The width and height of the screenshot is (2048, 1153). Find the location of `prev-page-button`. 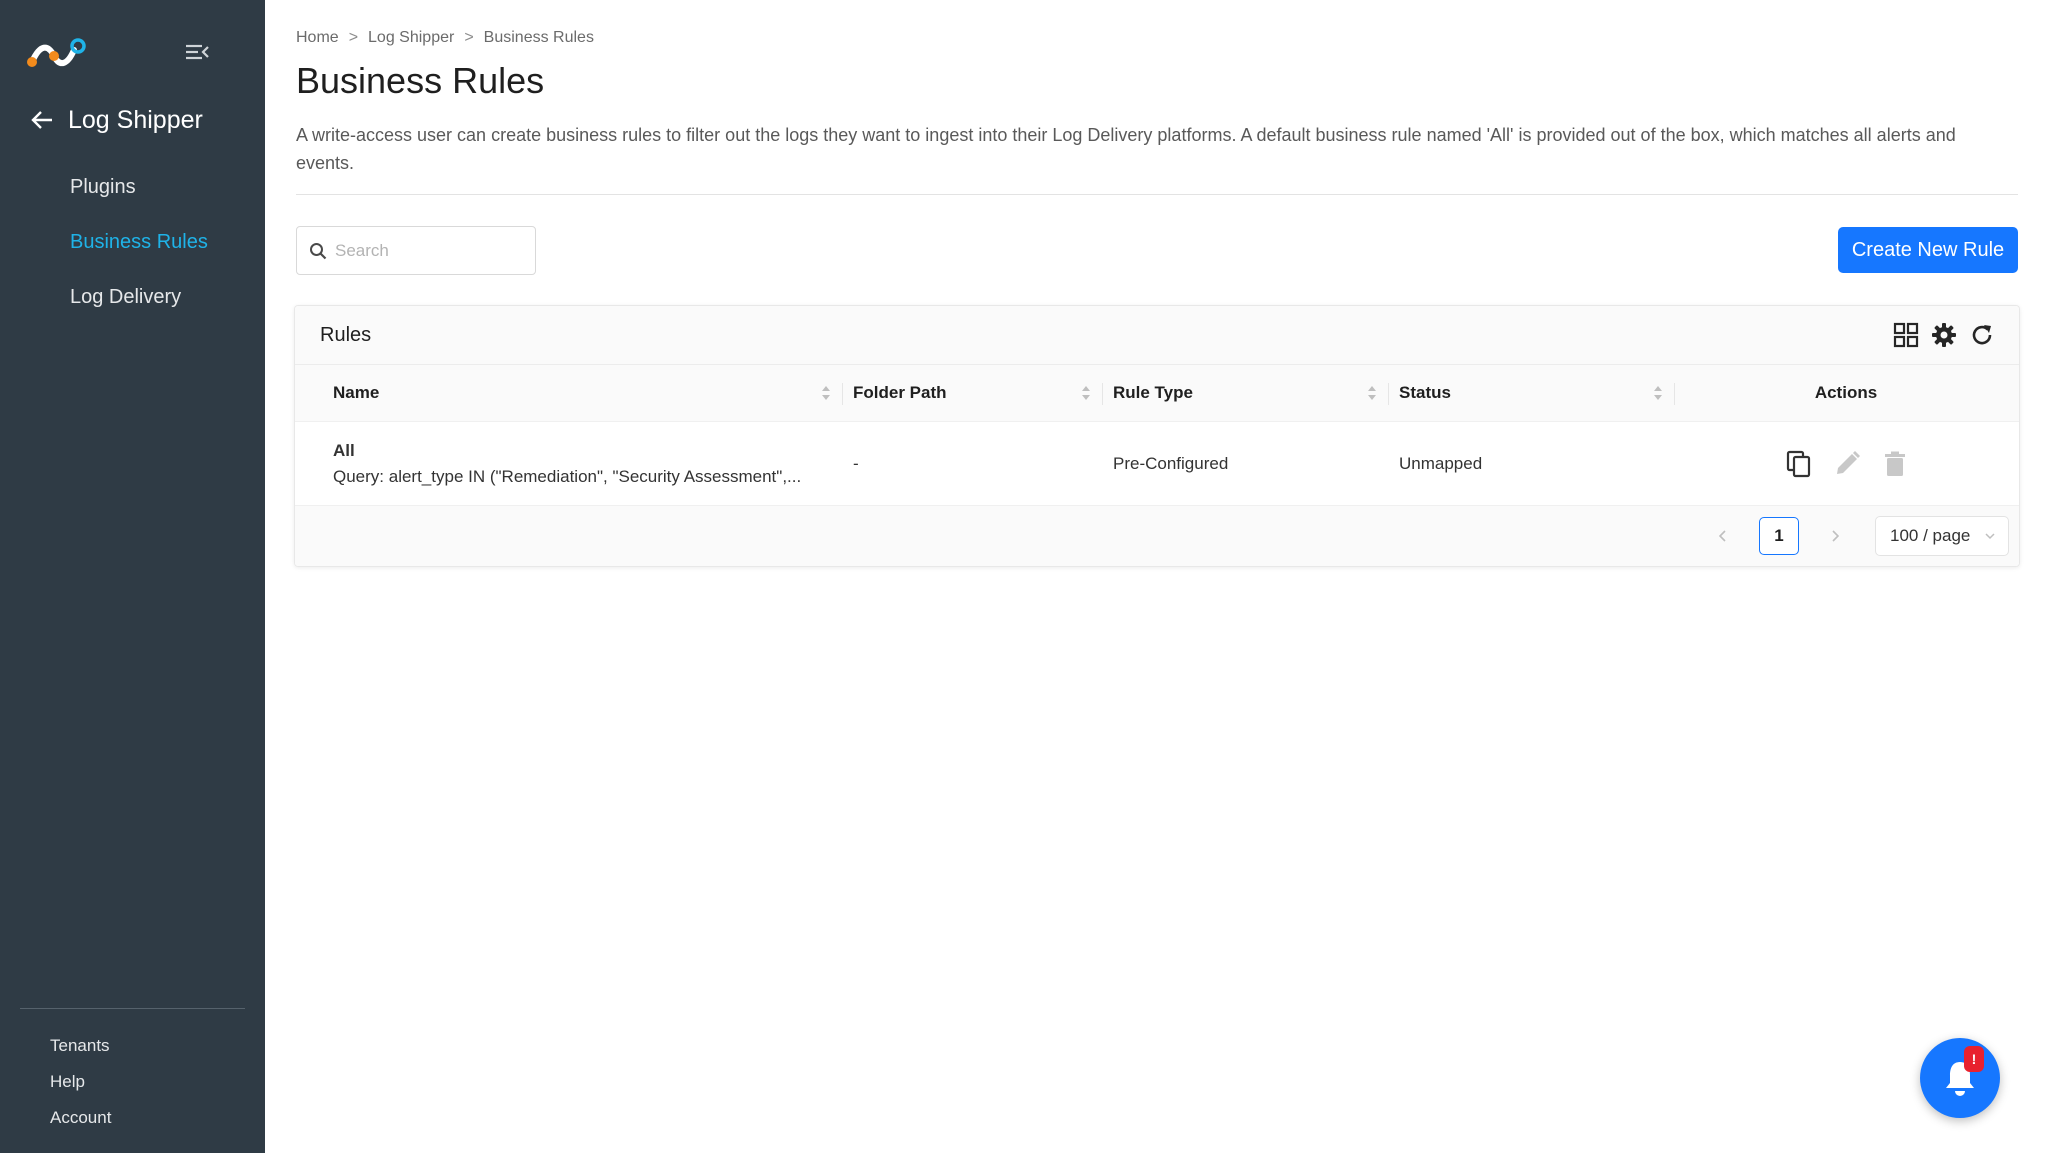

prev-page-button is located at coordinates (1723, 536).